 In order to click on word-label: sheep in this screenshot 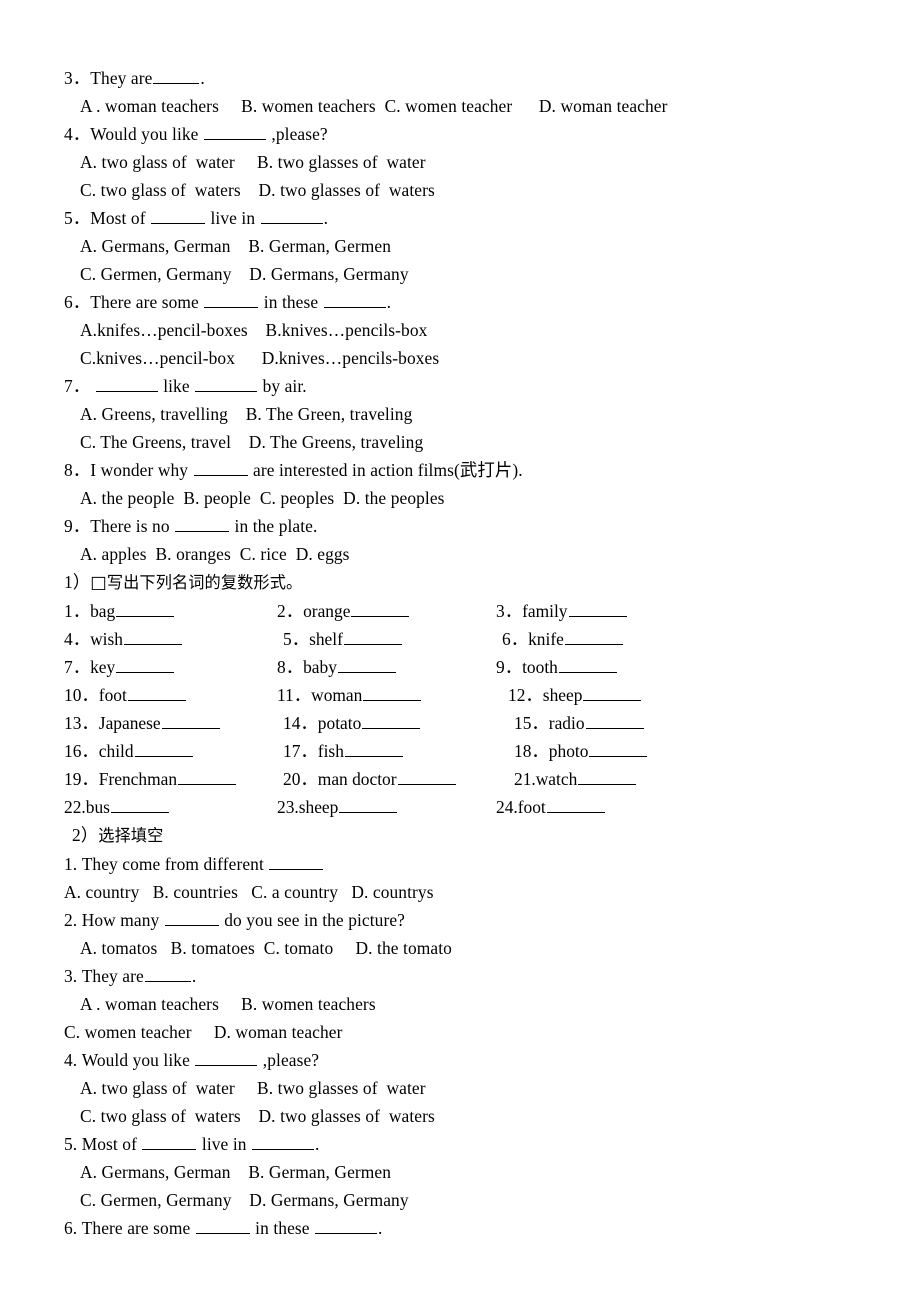, I will do `click(562, 695)`.